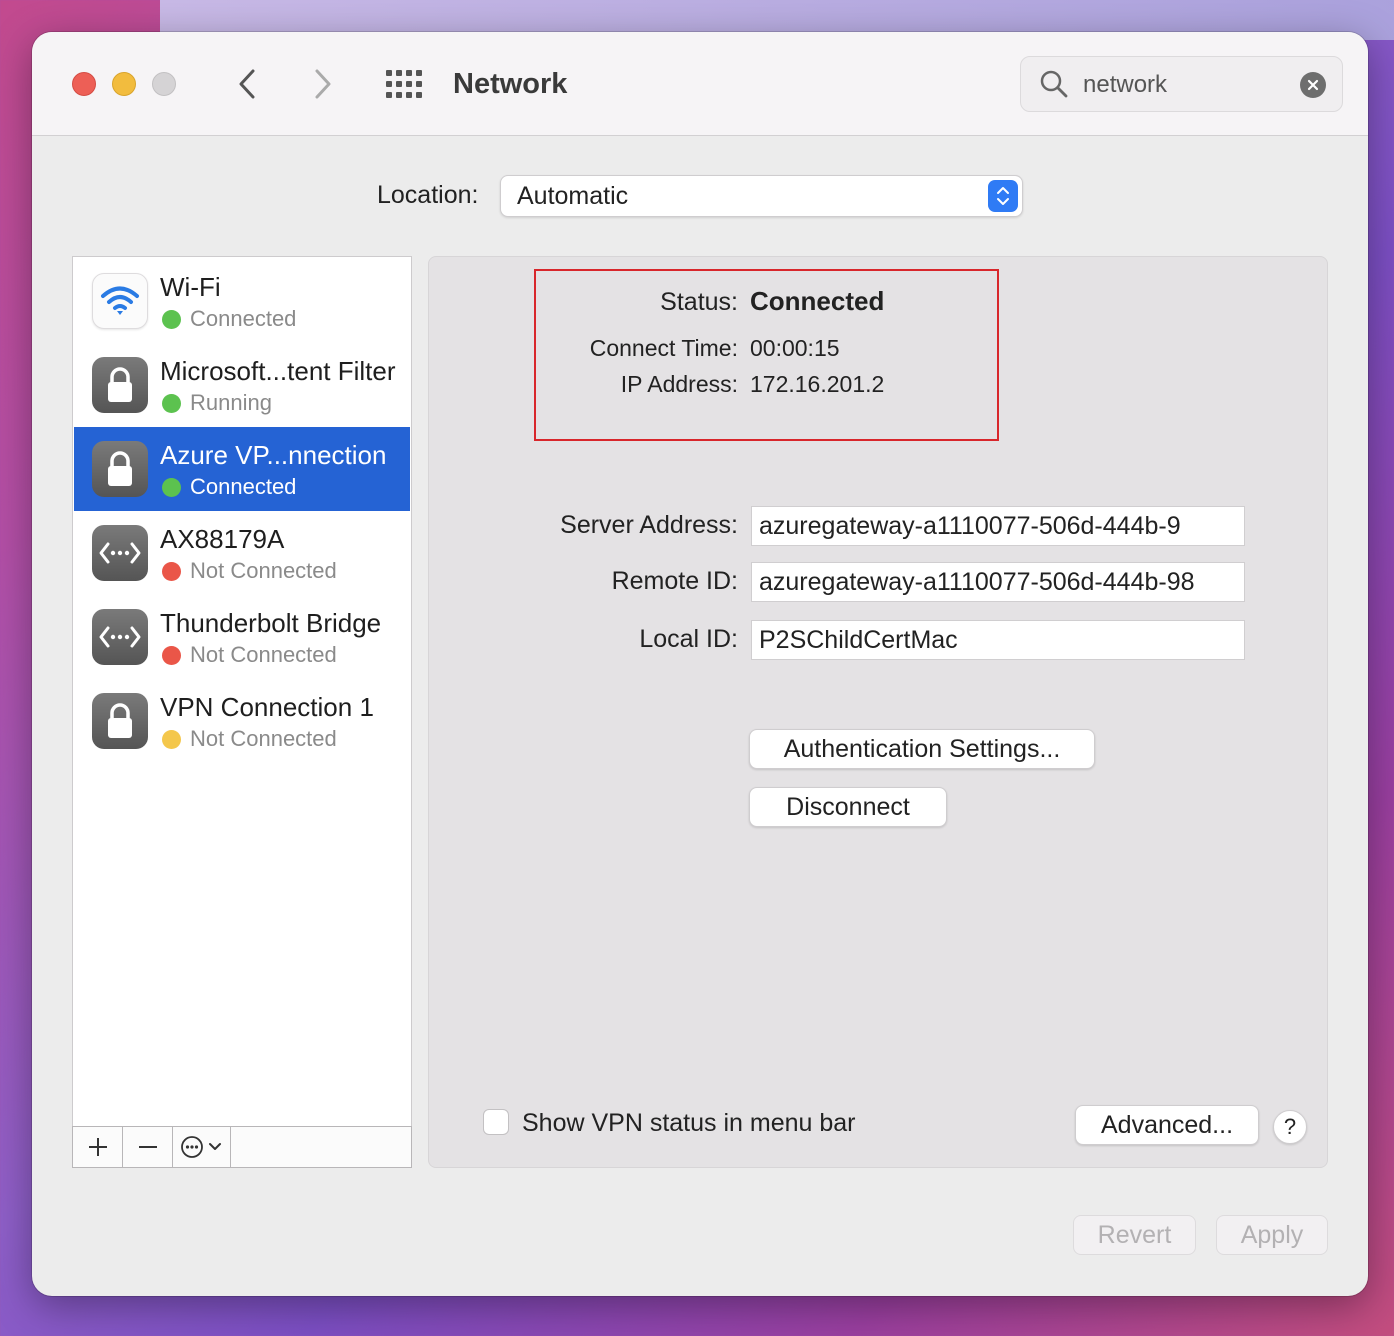  I want to click on remove-service-button, so click(148, 1147).